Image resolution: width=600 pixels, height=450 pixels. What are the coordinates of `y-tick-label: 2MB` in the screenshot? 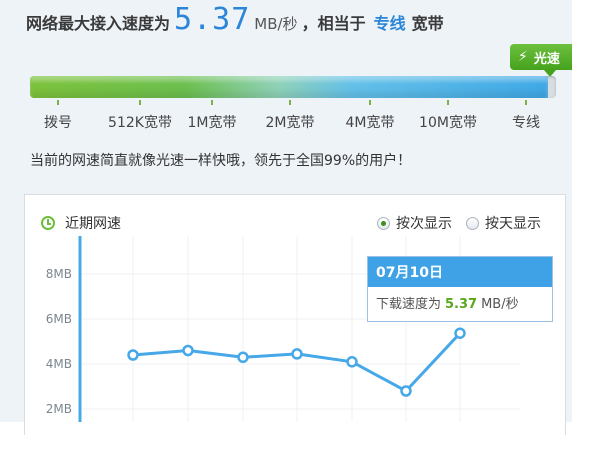 It's located at (59, 409).